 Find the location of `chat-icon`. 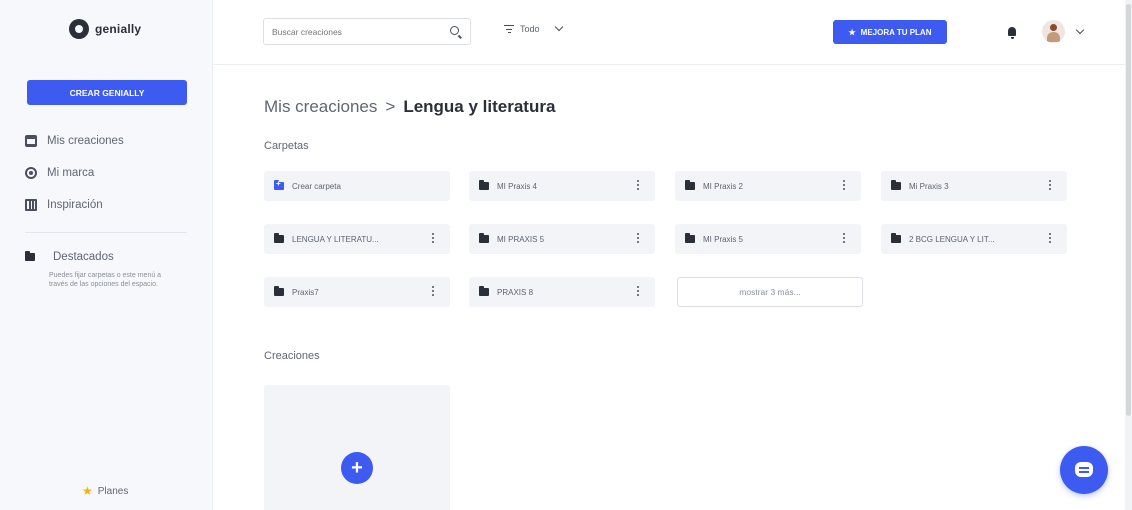

chat-icon is located at coordinates (1084, 469).